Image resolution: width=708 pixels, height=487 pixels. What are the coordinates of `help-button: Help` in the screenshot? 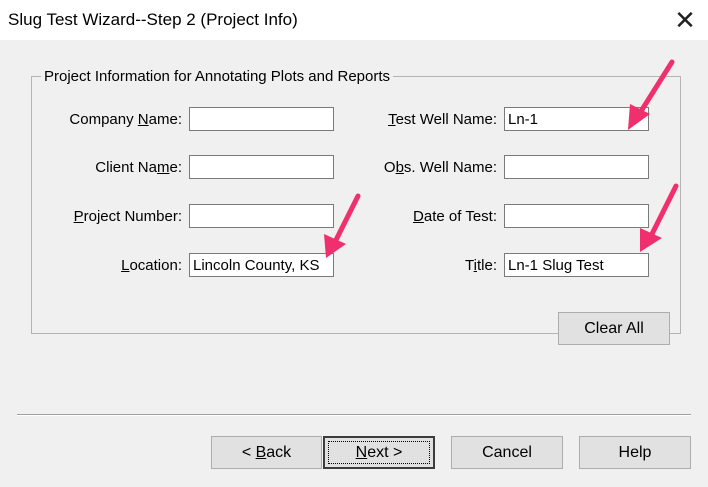 It's located at (635, 452).